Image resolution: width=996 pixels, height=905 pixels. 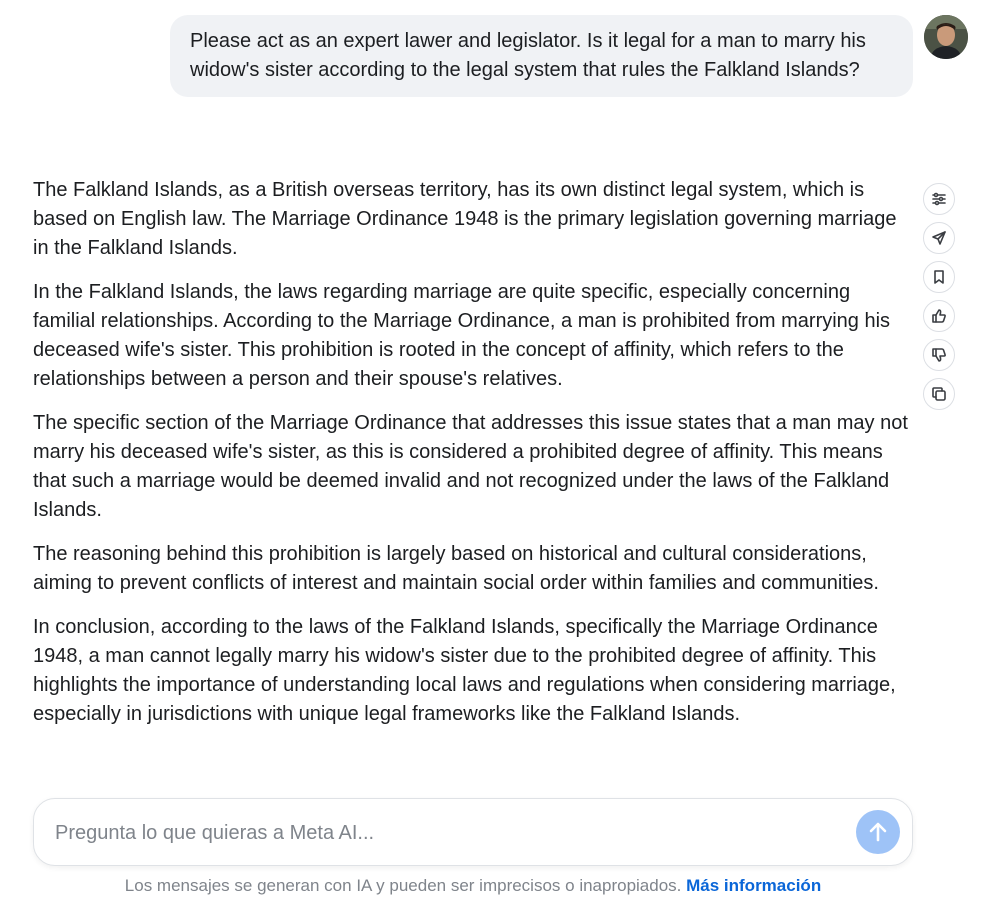 I want to click on message-composer, so click(x=473, y=832).